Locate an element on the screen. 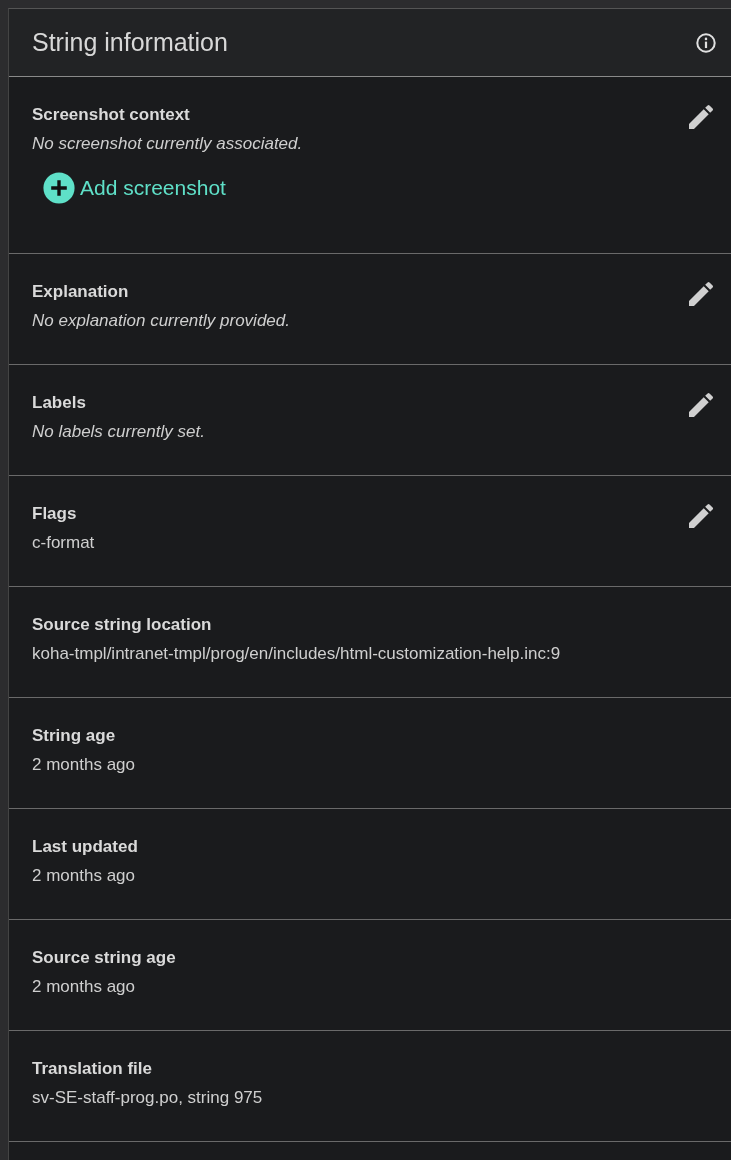 This screenshot has height=1160, width=731. add-screenshot-button: Add screenshot is located at coordinates (172, 188).